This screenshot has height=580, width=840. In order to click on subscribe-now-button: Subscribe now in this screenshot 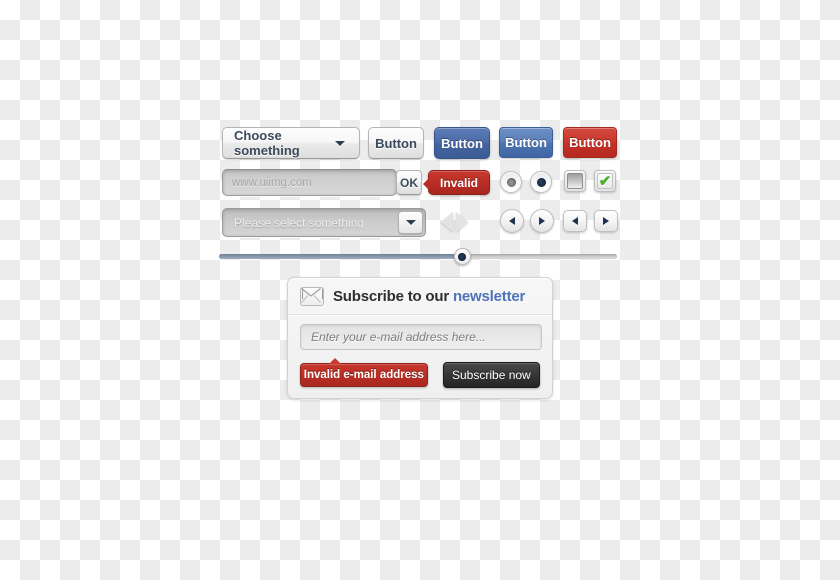, I will do `click(491, 375)`.